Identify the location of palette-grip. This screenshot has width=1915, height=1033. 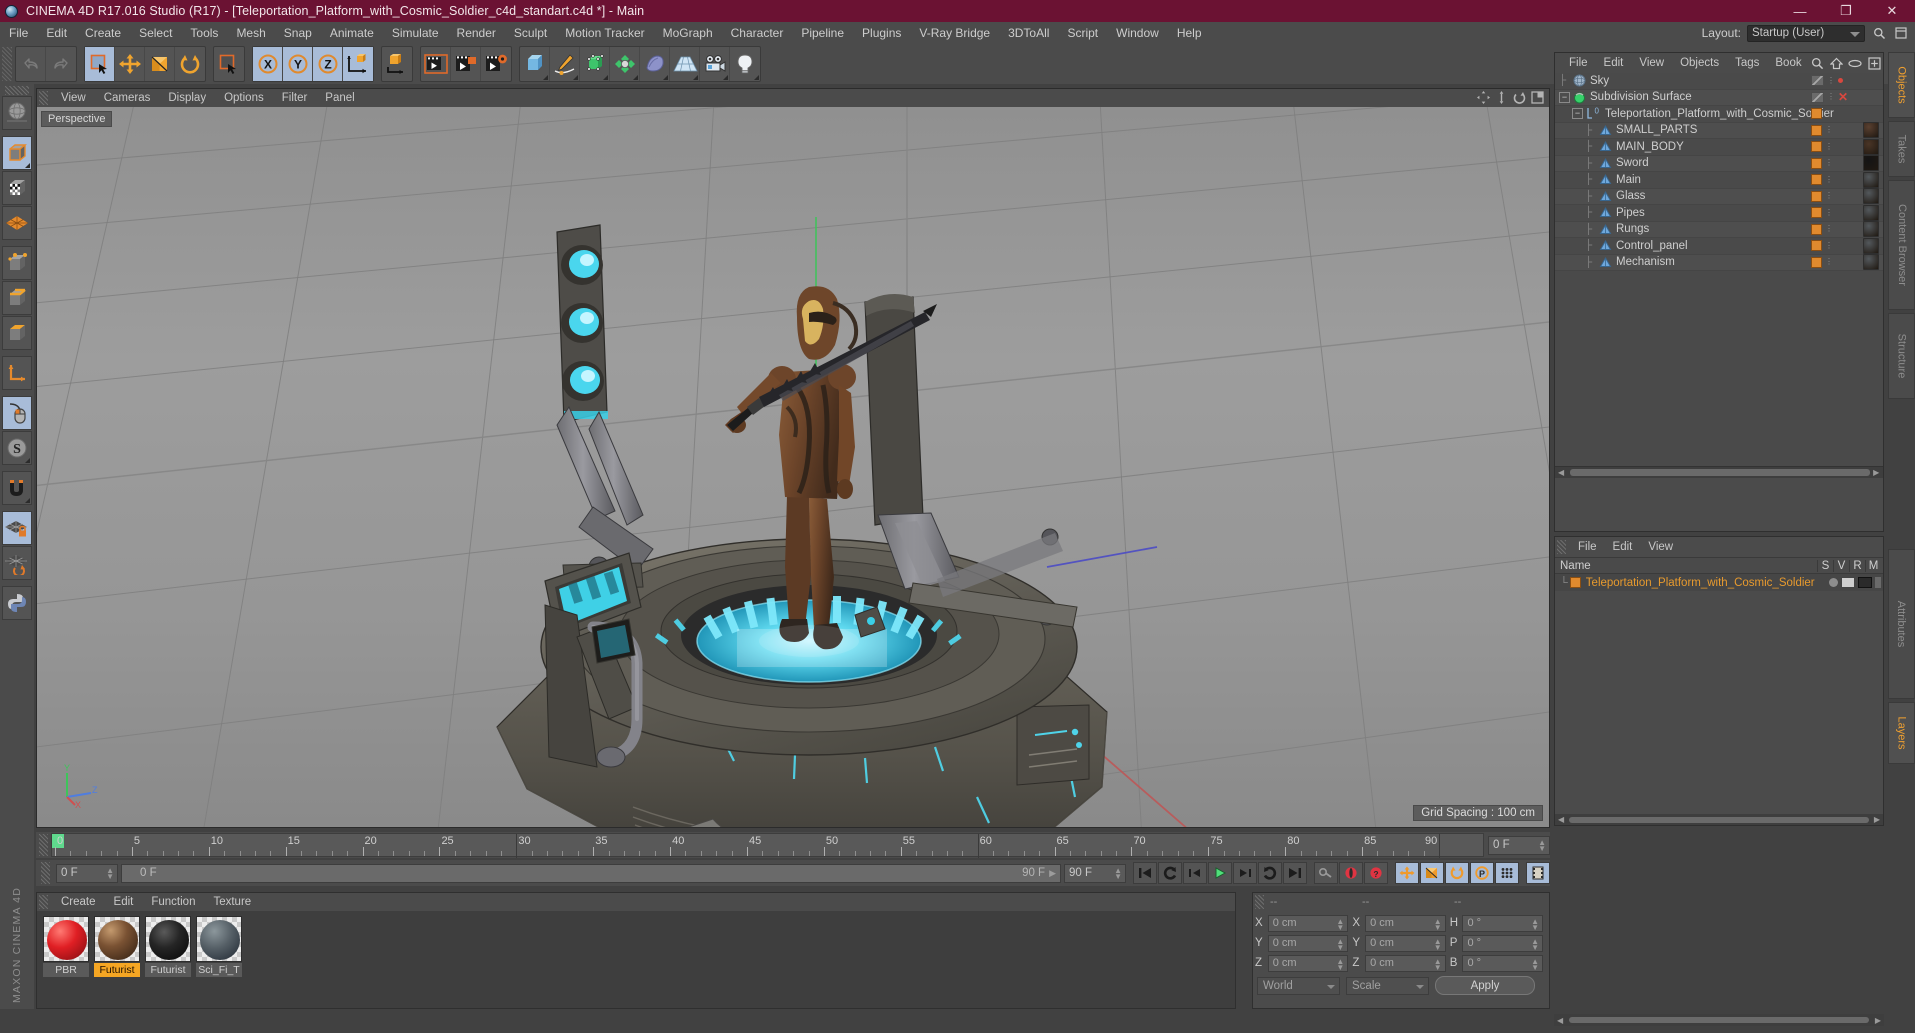
(17, 90).